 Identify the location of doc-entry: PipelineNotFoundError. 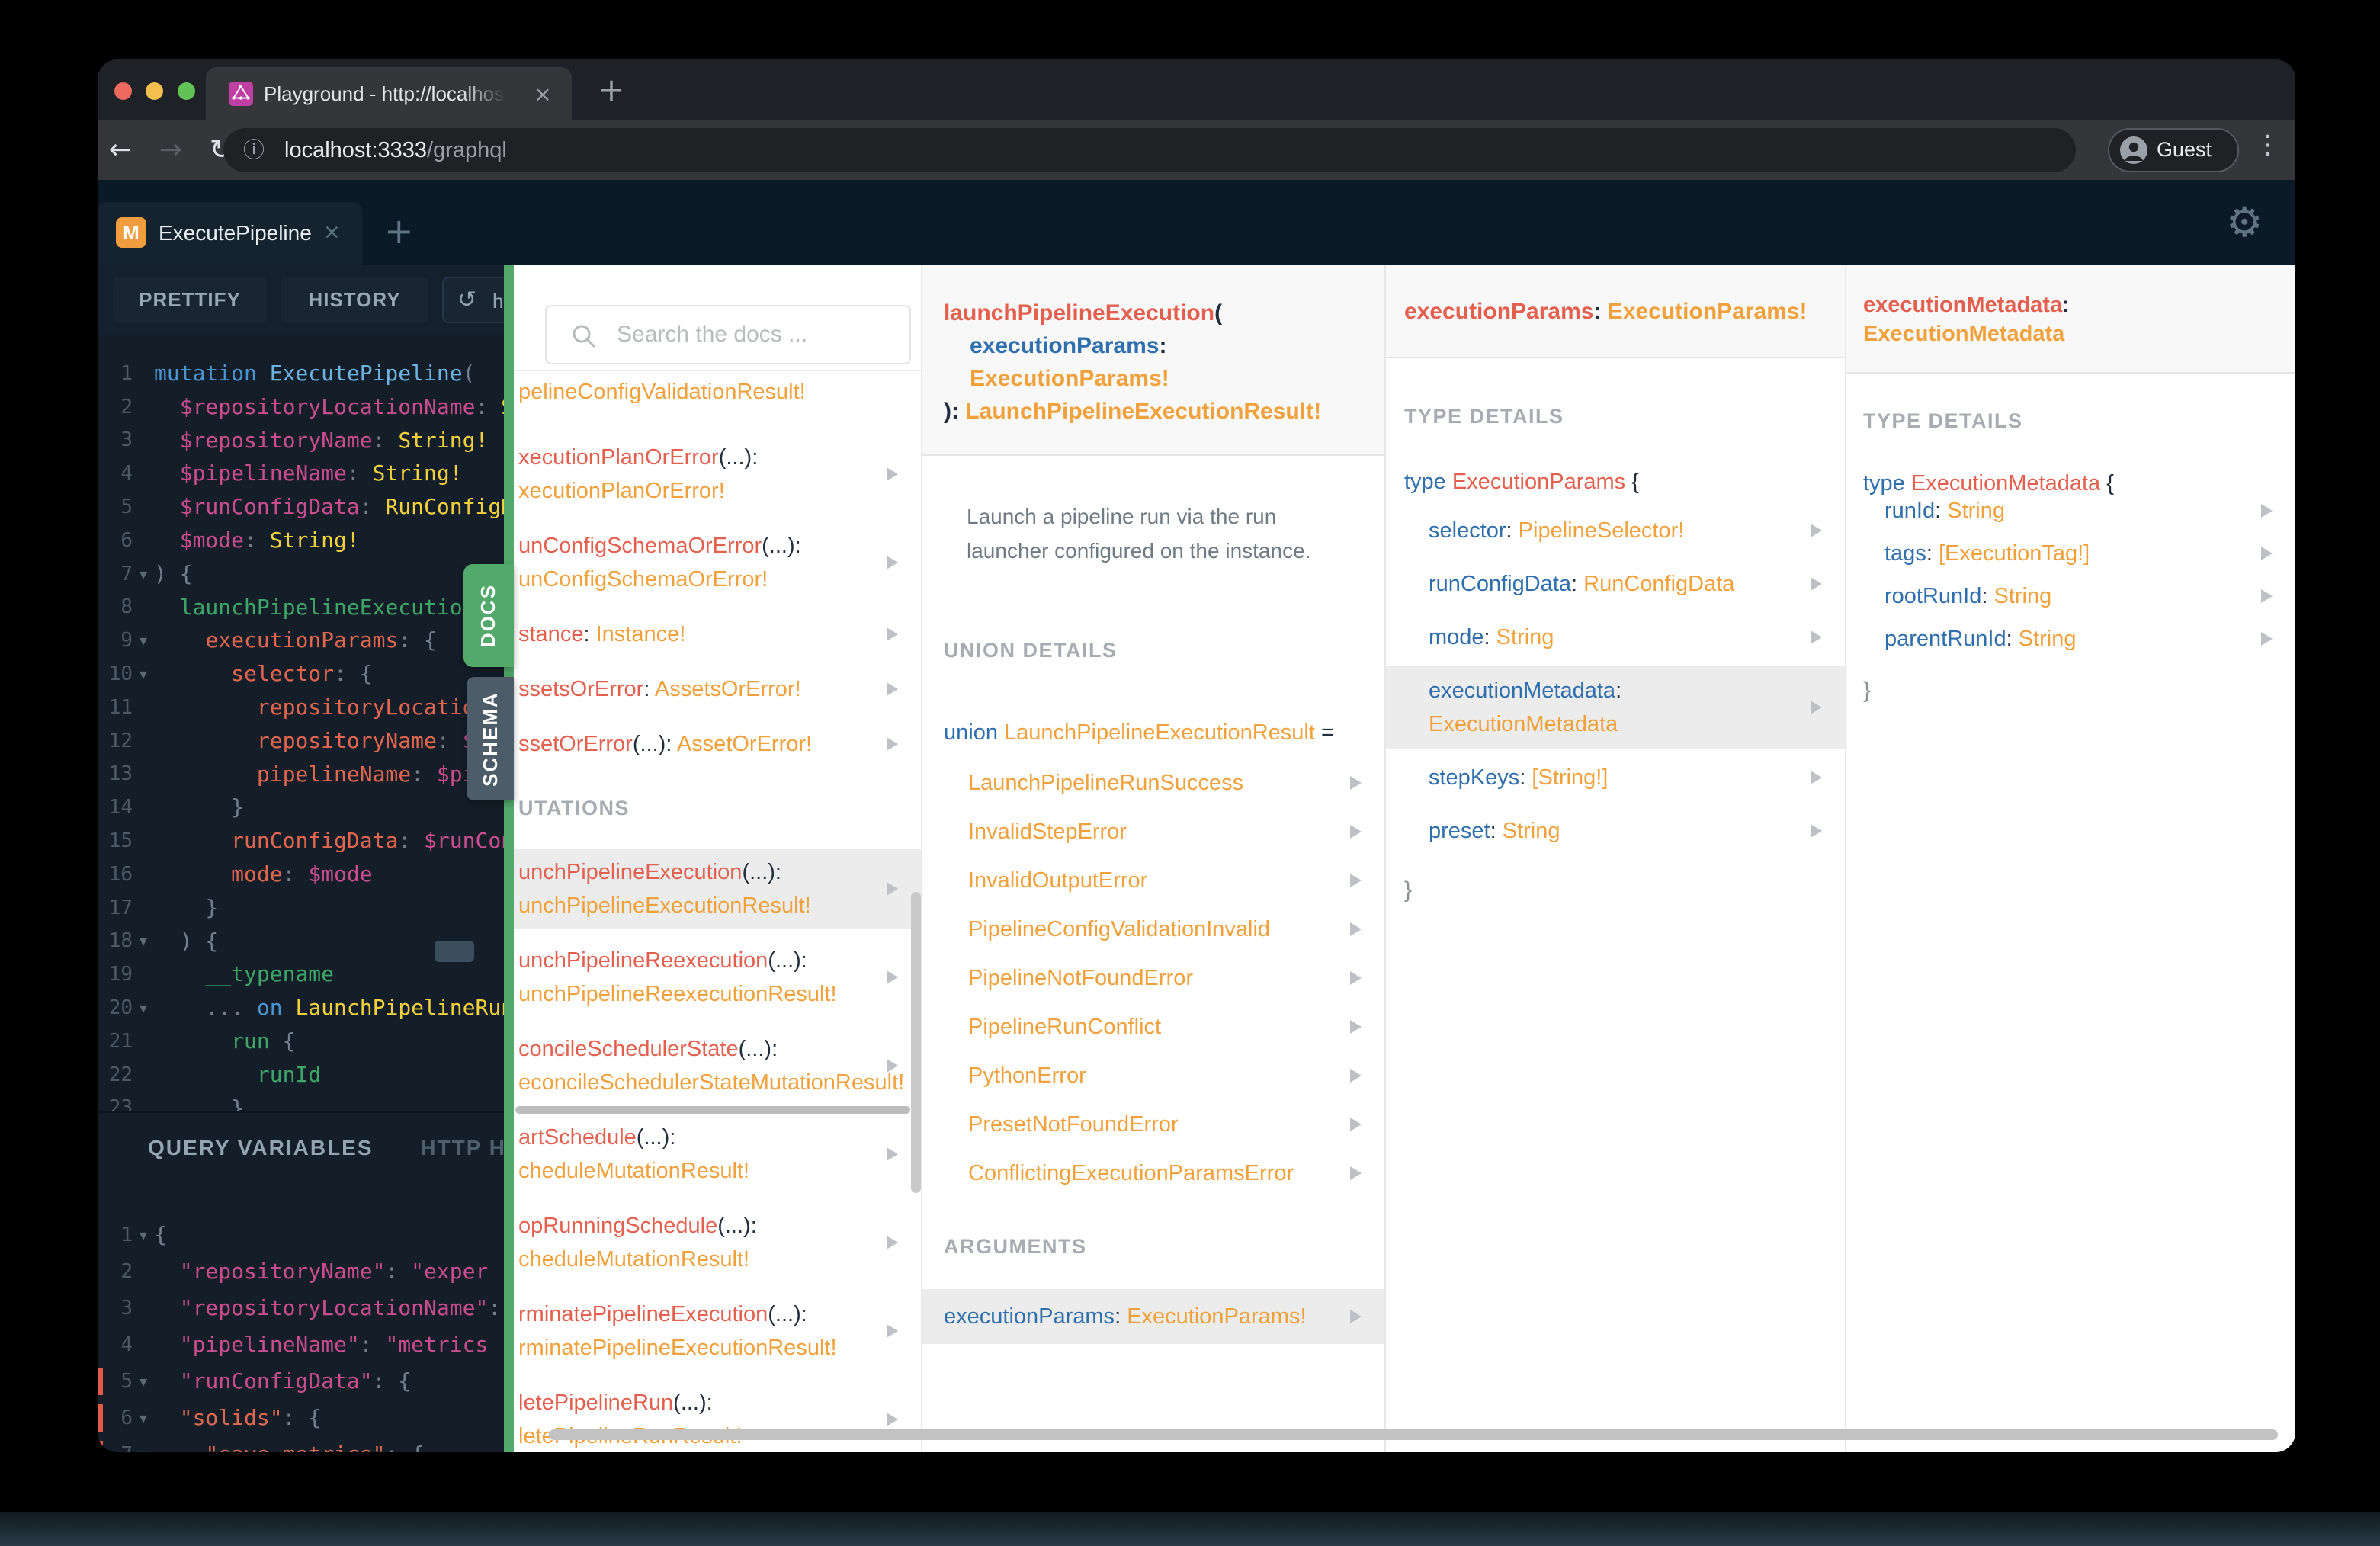
(1153, 978).